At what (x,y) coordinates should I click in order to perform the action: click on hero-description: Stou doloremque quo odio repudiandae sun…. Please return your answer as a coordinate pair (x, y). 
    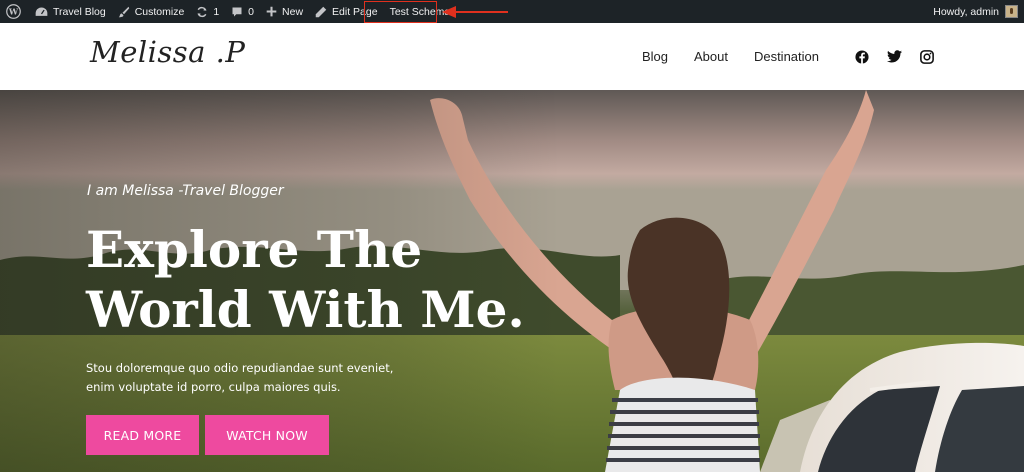
    Looking at the image, I should click on (251, 378).